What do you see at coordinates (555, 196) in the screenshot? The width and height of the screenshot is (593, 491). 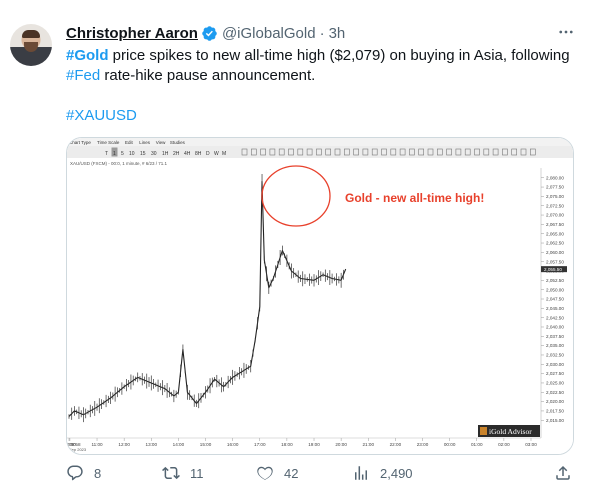 I see `y-tick-label: 2,075.00` at bounding box center [555, 196].